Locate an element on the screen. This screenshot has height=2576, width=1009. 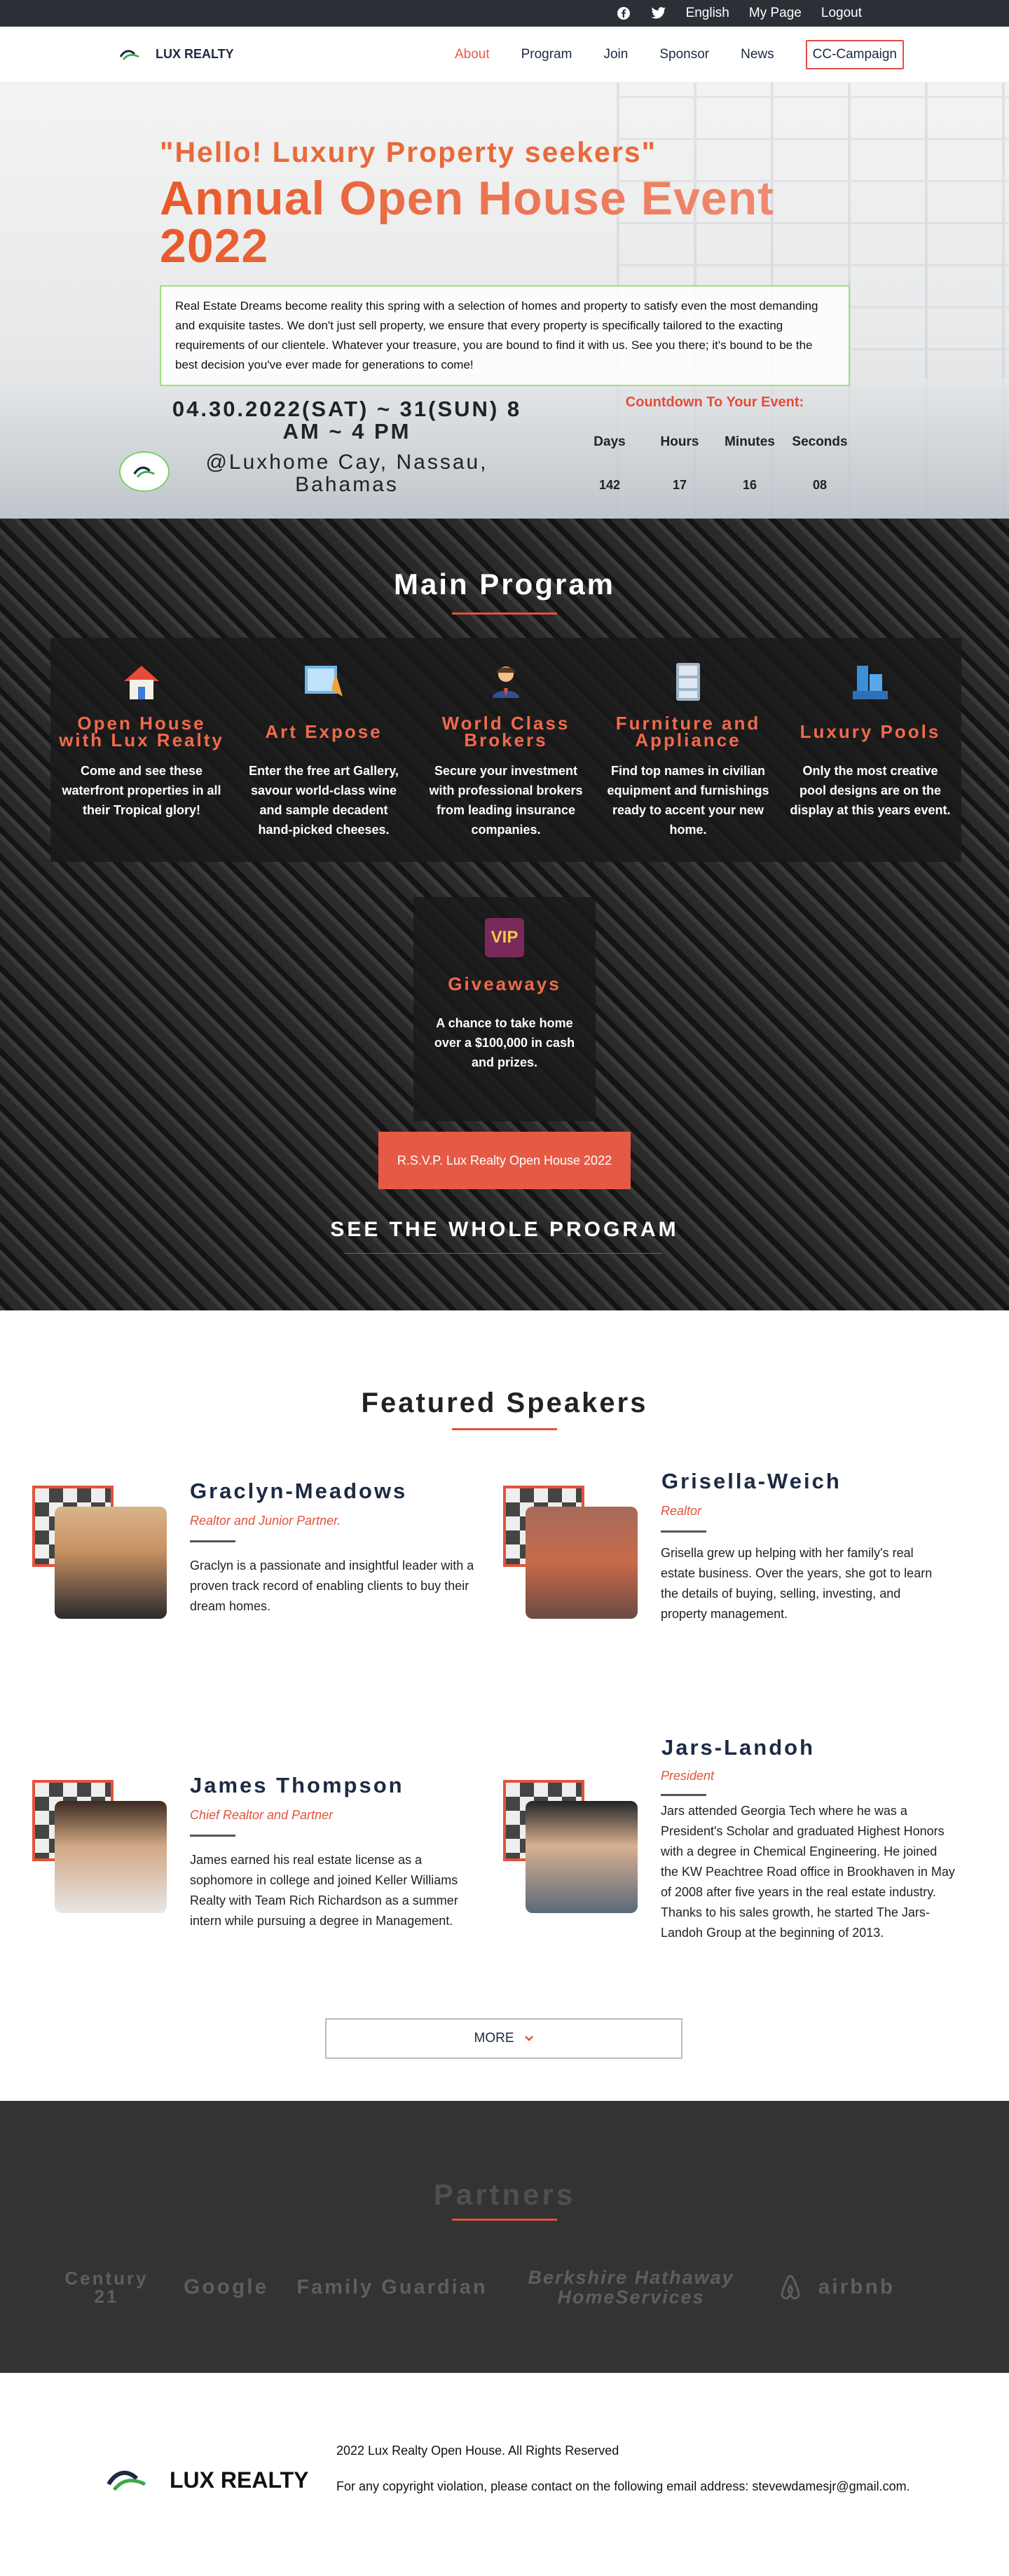
logout-link: Logout is located at coordinates (841, 14).